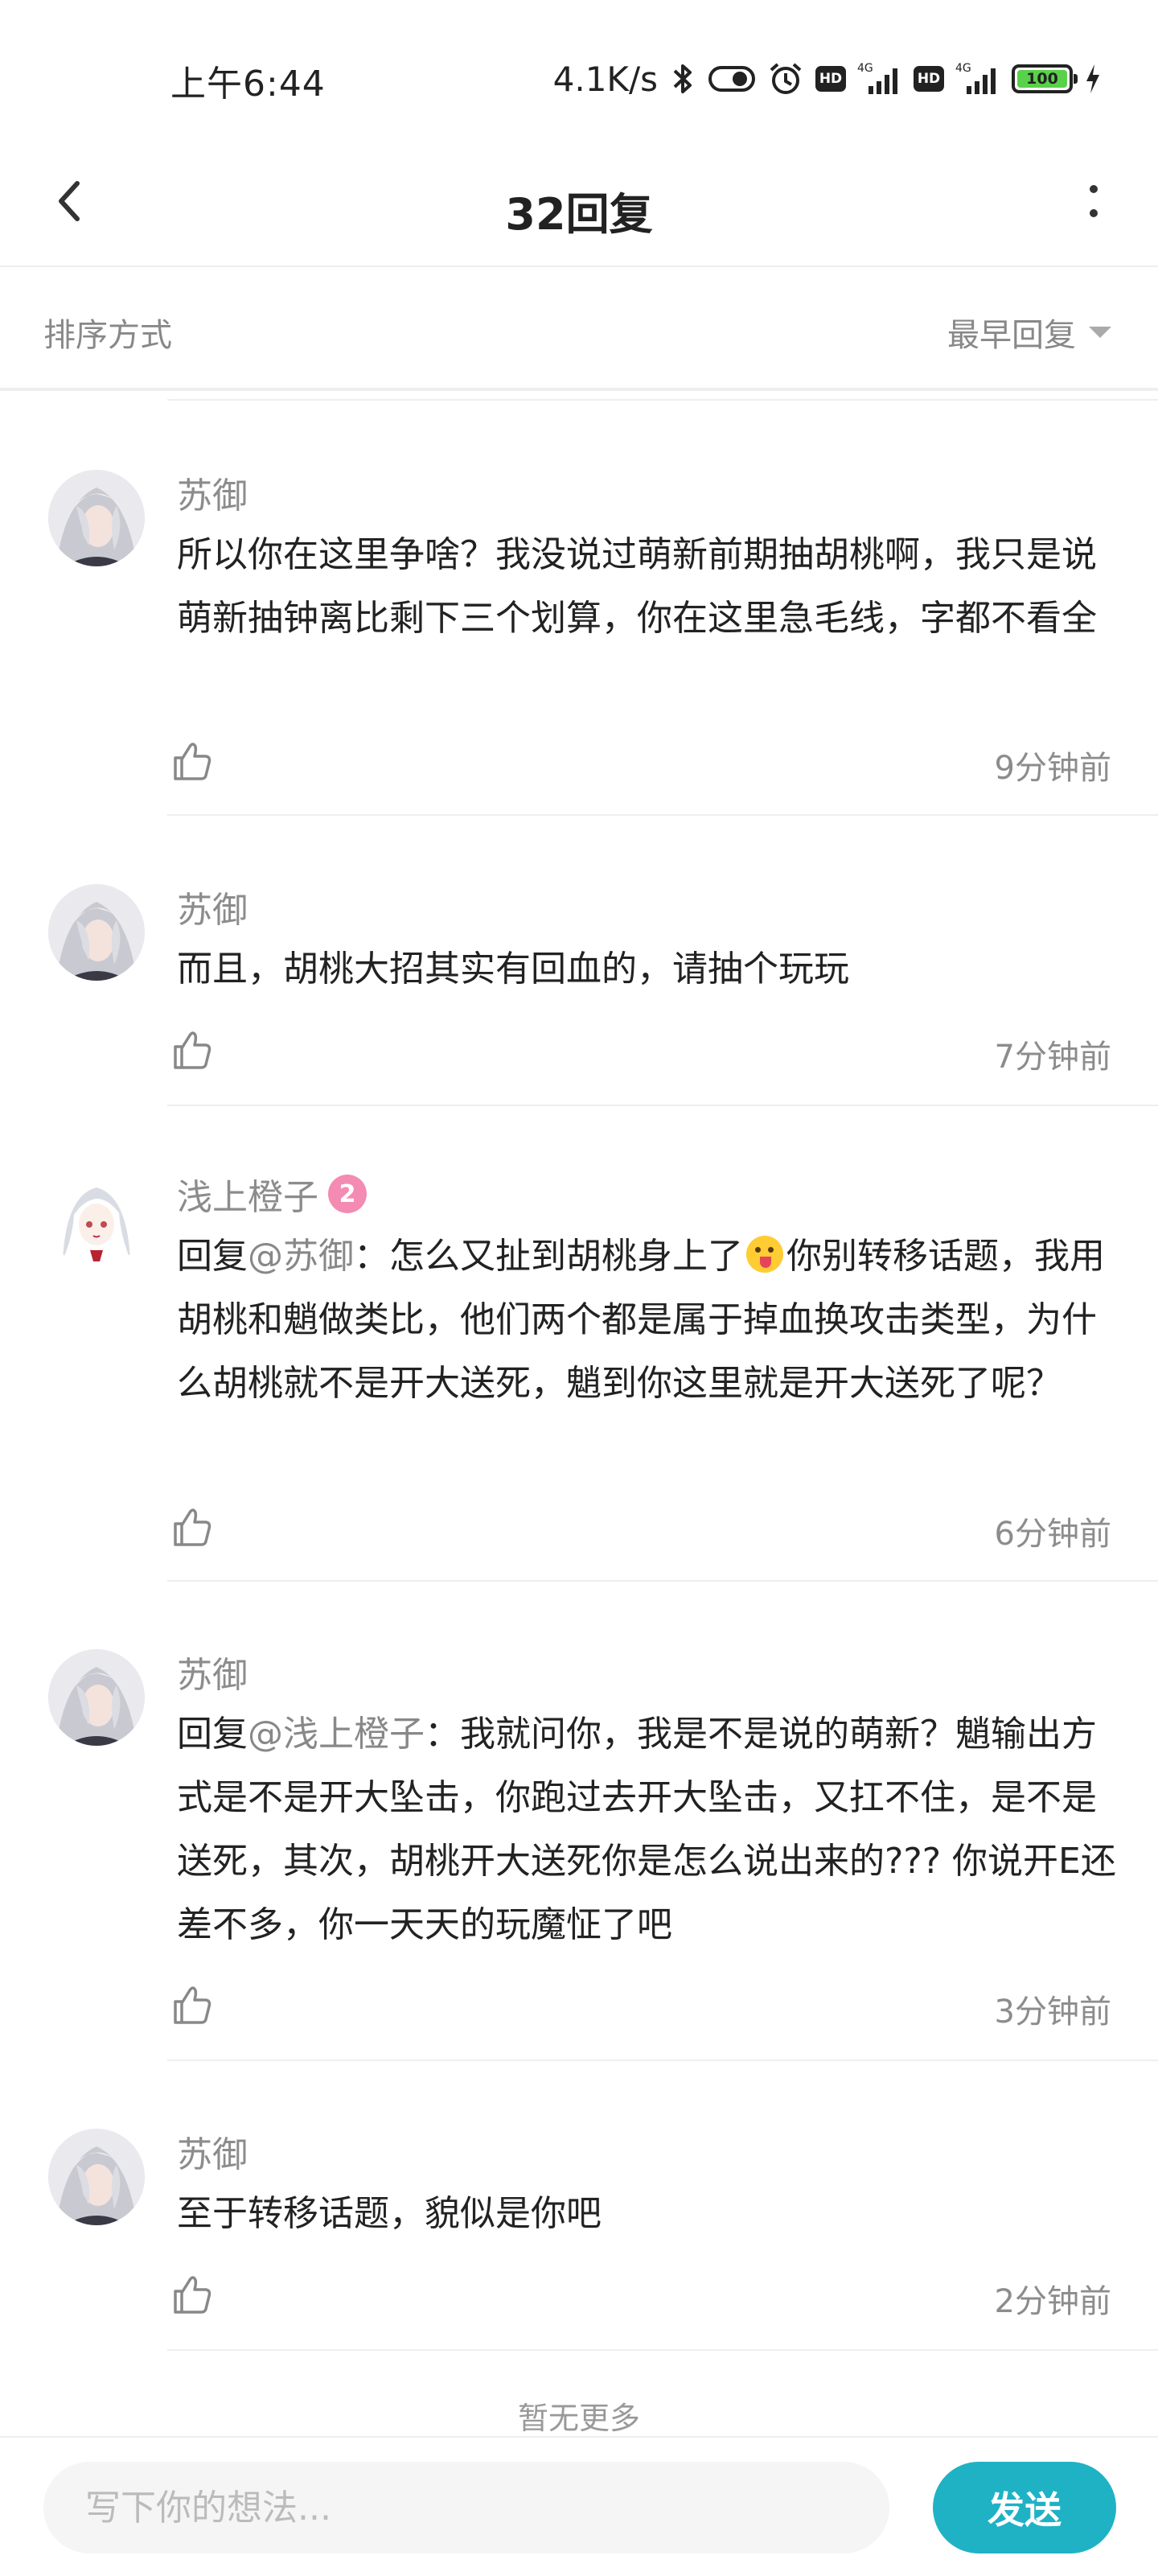  I want to click on status-icons: 4.1K/s HD 4G HD 4G 100, so click(827, 79).